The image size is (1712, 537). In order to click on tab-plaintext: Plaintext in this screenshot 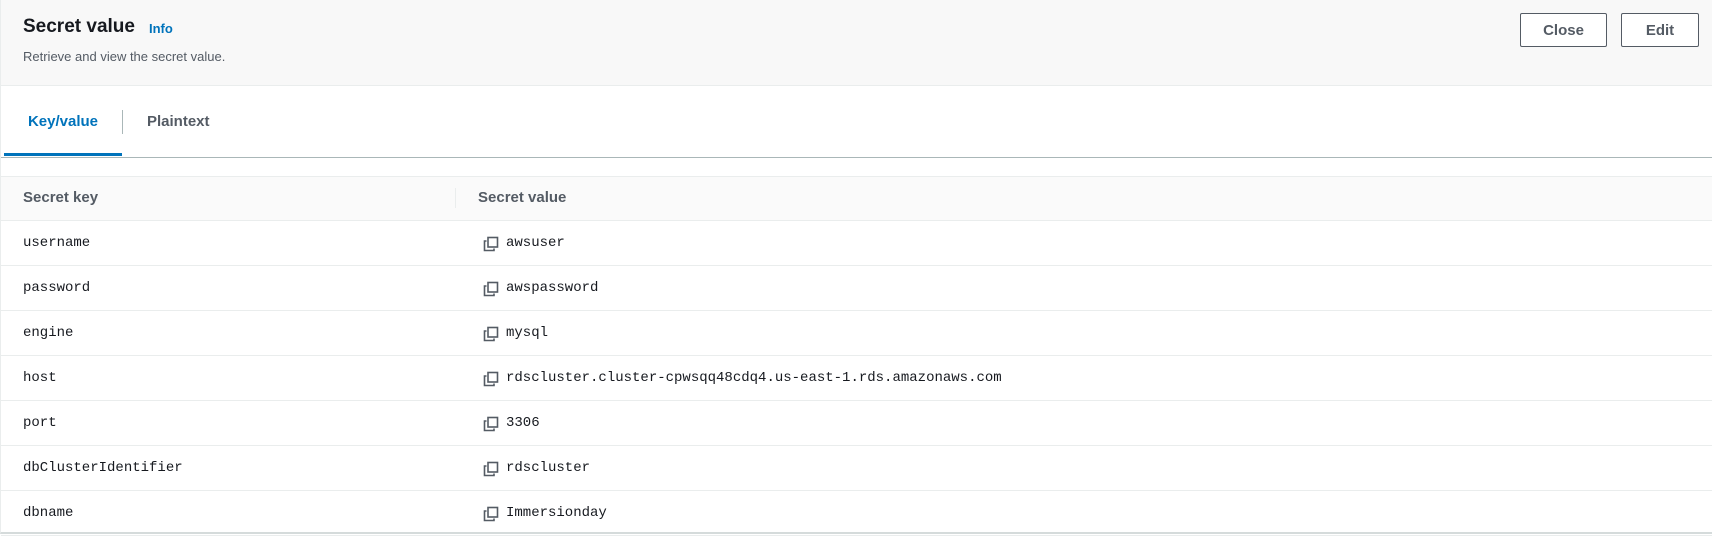, I will do `click(178, 121)`.